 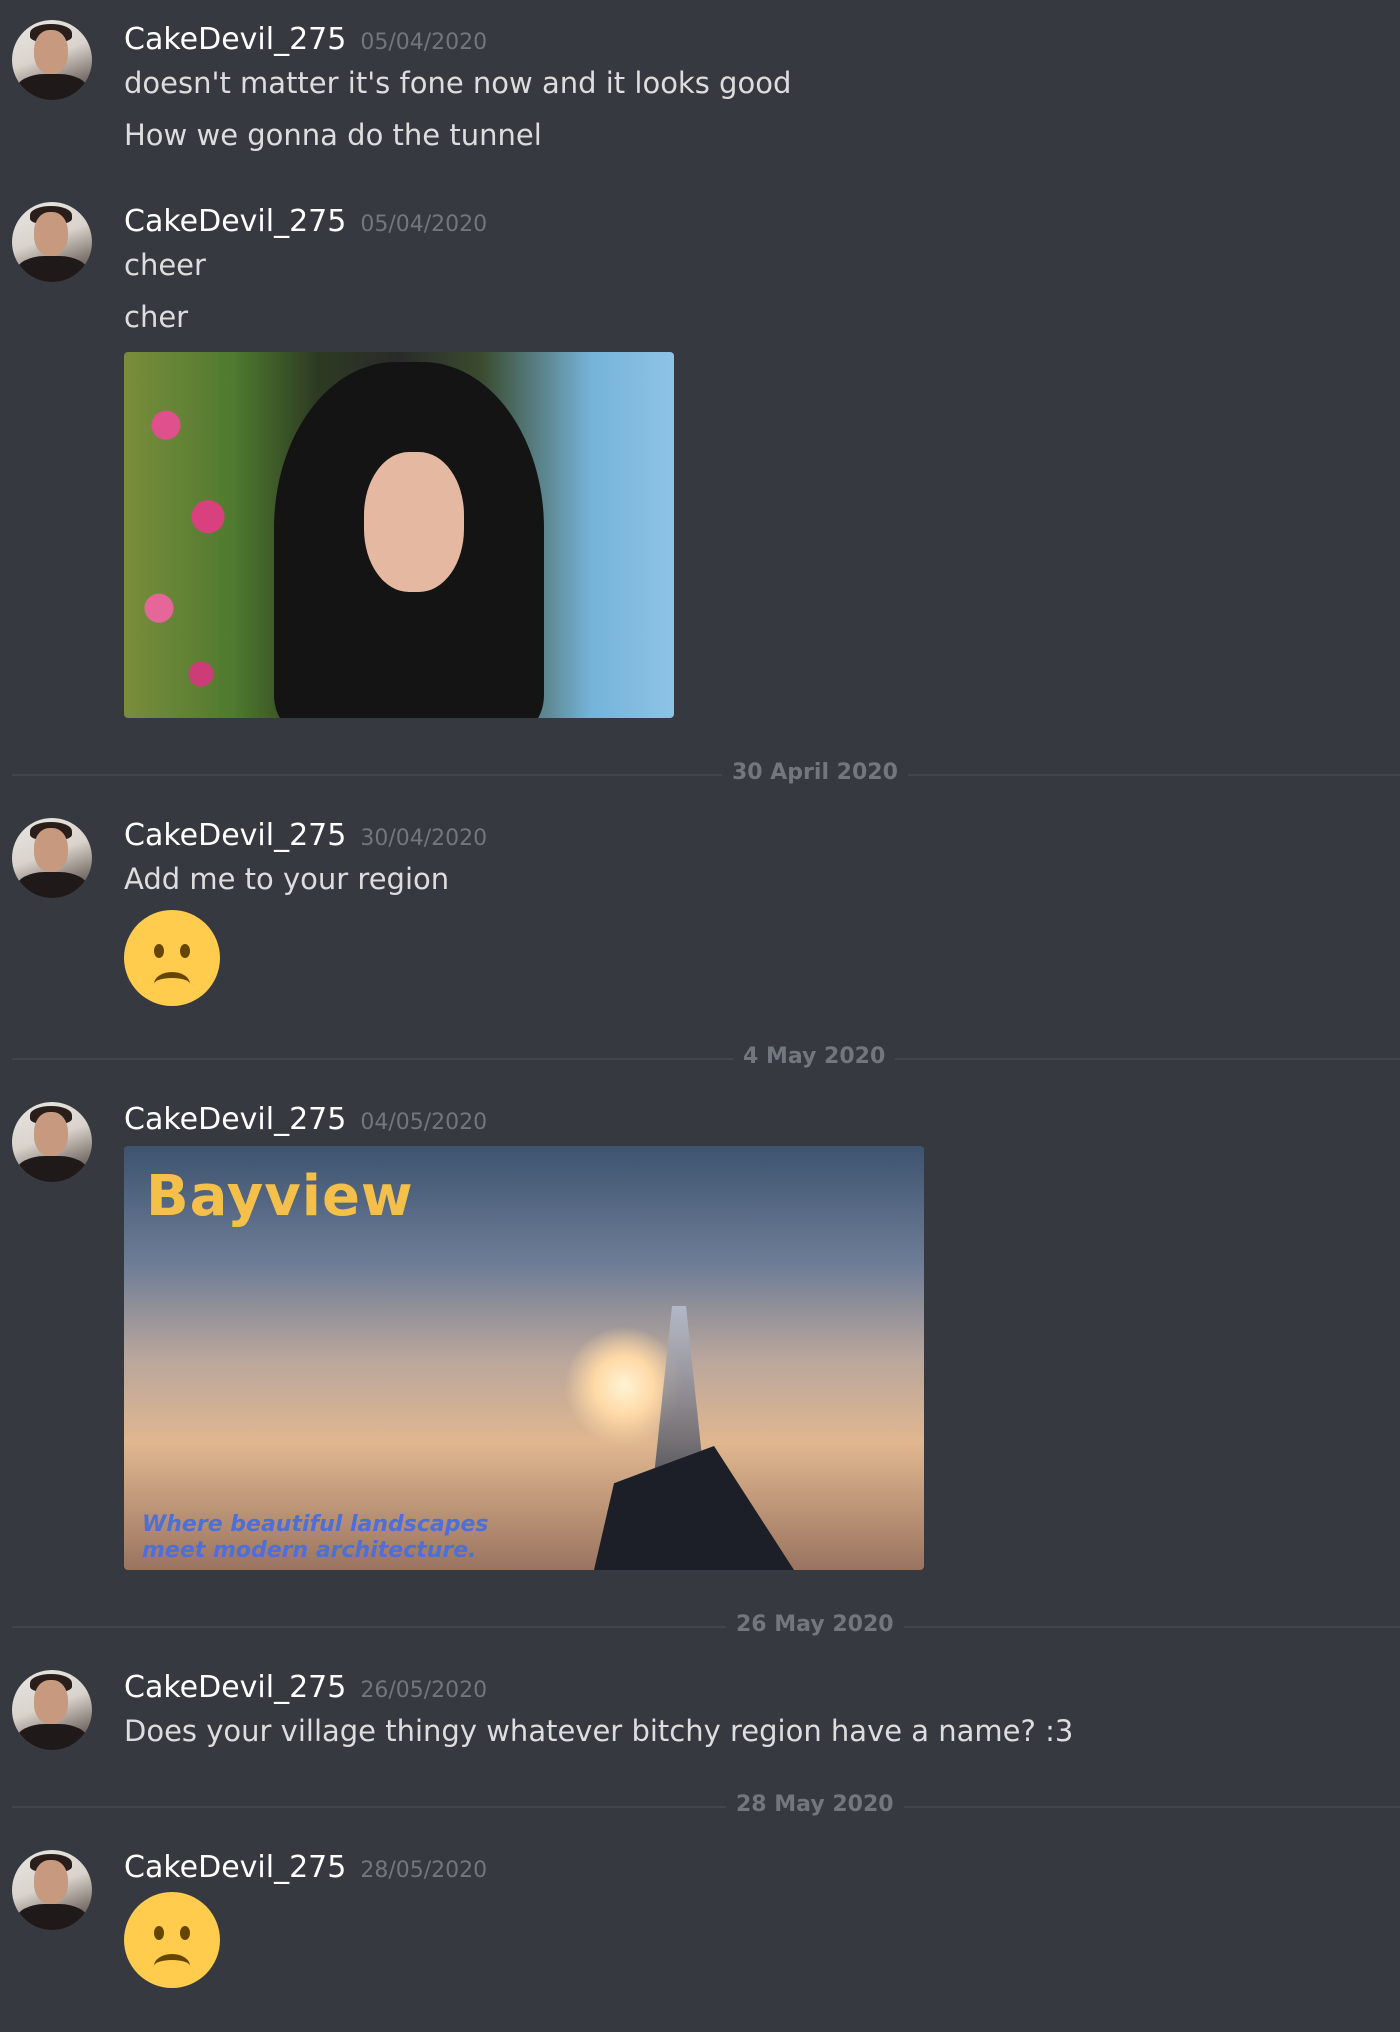 What do you see at coordinates (305, 1867) in the screenshot?
I see `username: CakeDevil_275 28/05/2020` at bounding box center [305, 1867].